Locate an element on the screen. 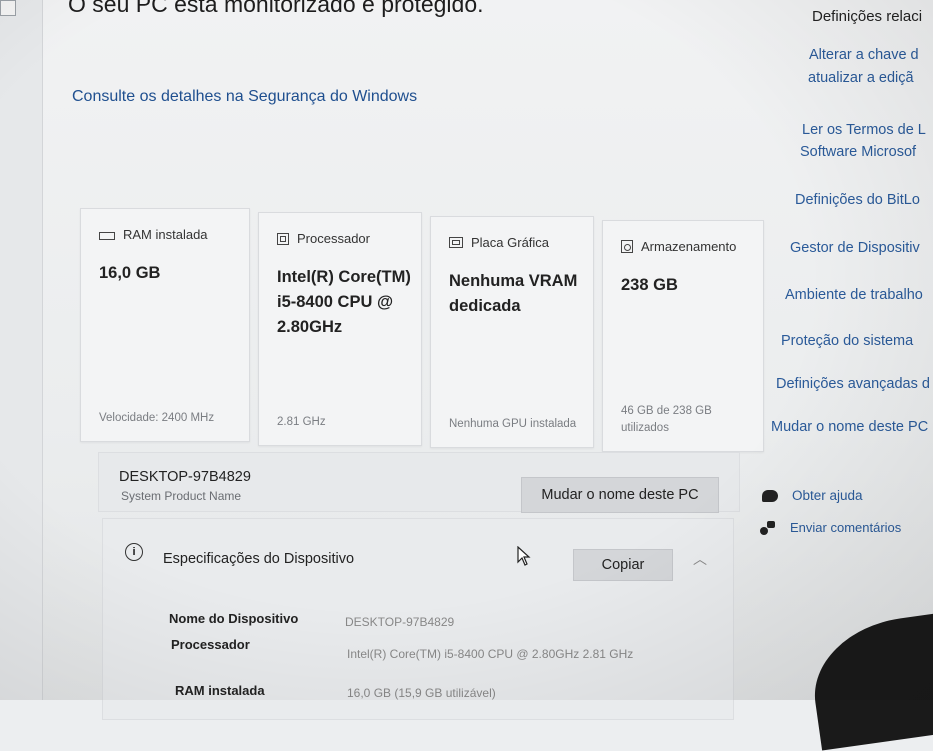  graphics-value: Nenhuma VRAM dedicada is located at coordinates (513, 293).